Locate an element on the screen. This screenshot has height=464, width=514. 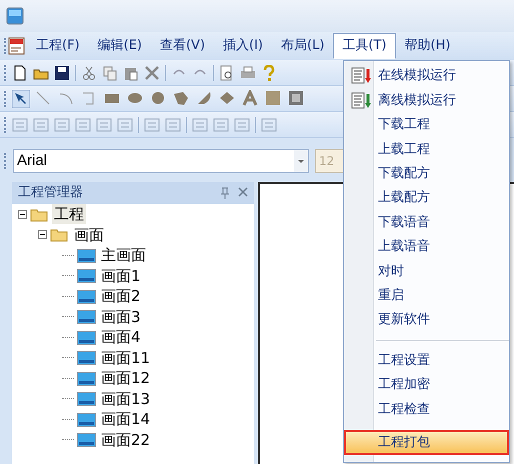
tree-item: 工程 is located at coordinates (69, 214).